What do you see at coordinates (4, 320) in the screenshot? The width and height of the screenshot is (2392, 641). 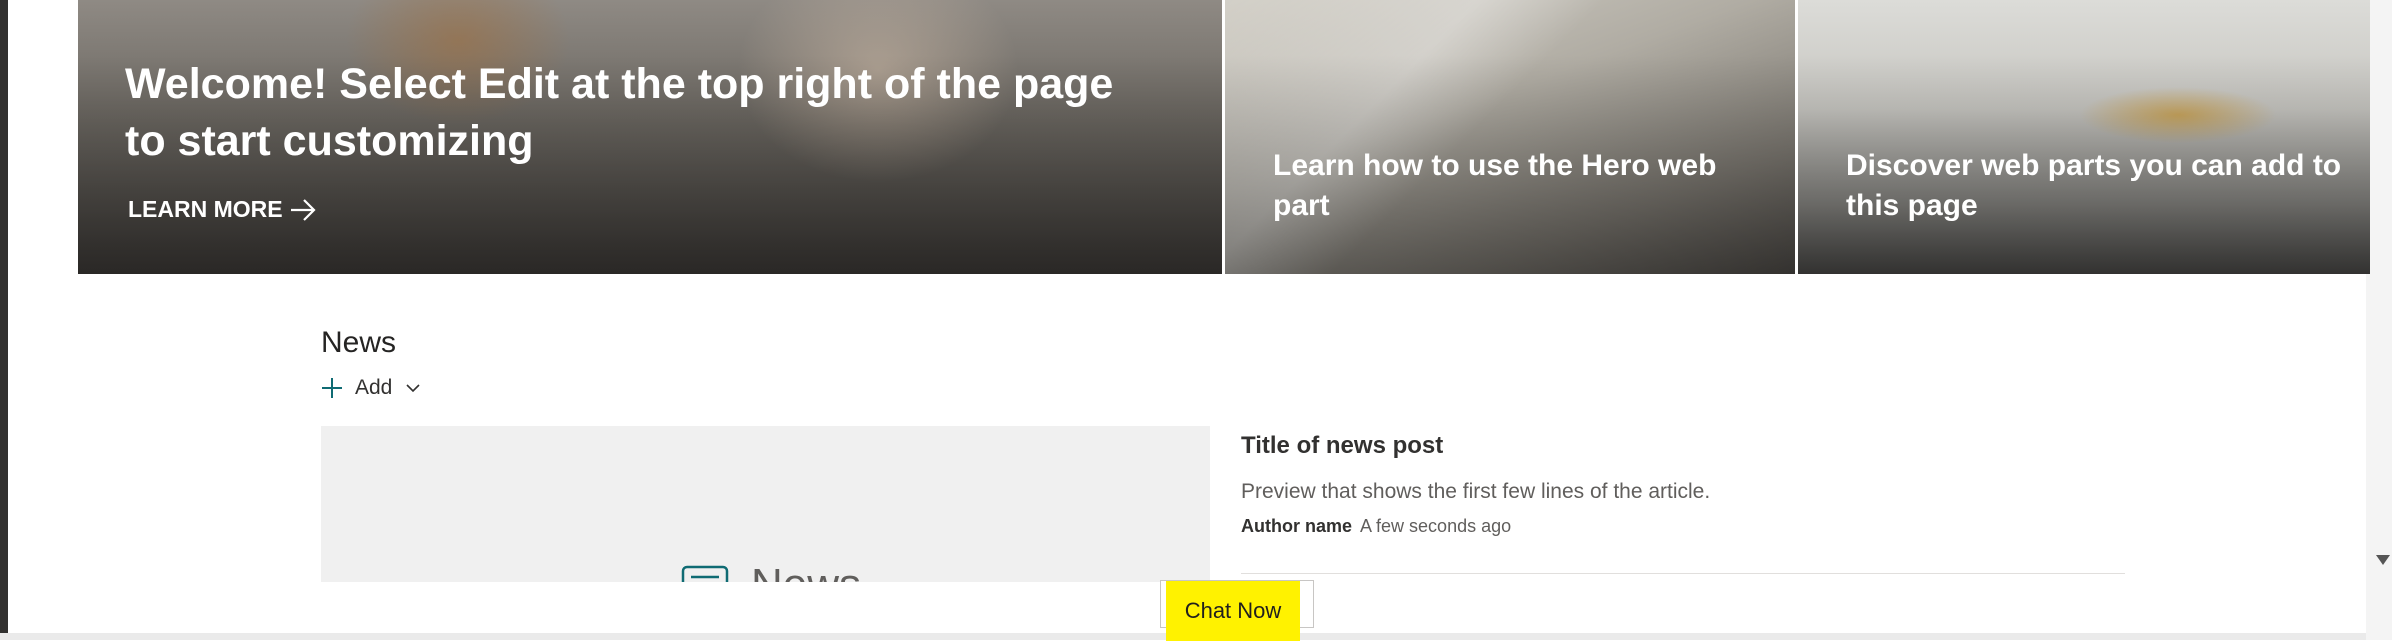 I see `left-rail` at bounding box center [4, 320].